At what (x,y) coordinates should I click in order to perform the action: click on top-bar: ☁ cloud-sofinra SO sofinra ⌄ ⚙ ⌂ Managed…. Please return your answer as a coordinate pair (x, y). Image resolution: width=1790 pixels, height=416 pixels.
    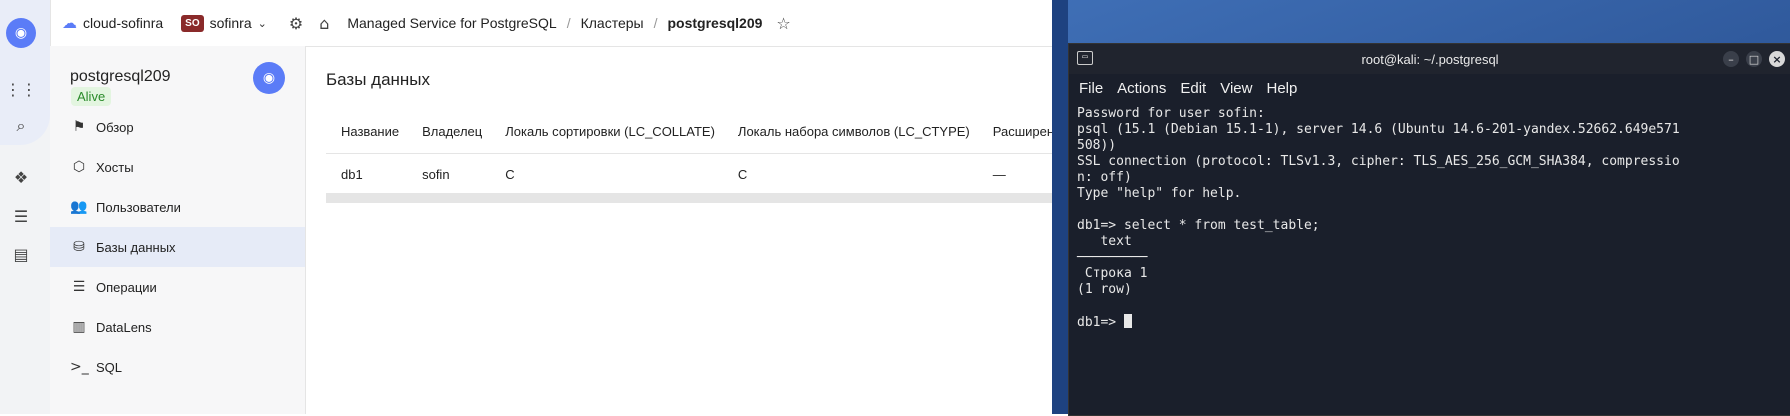
    Looking at the image, I should click on (551, 23).